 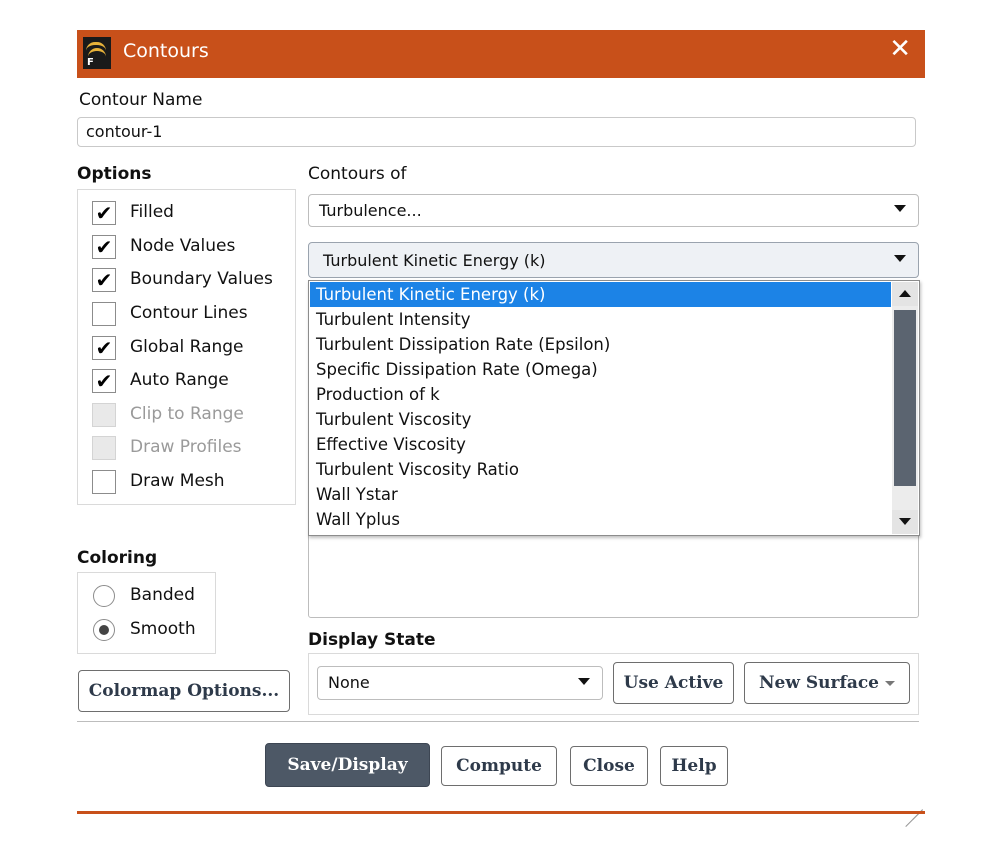 What do you see at coordinates (97, 53) in the screenshot?
I see `fluent-app-icon: F` at bounding box center [97, 53].